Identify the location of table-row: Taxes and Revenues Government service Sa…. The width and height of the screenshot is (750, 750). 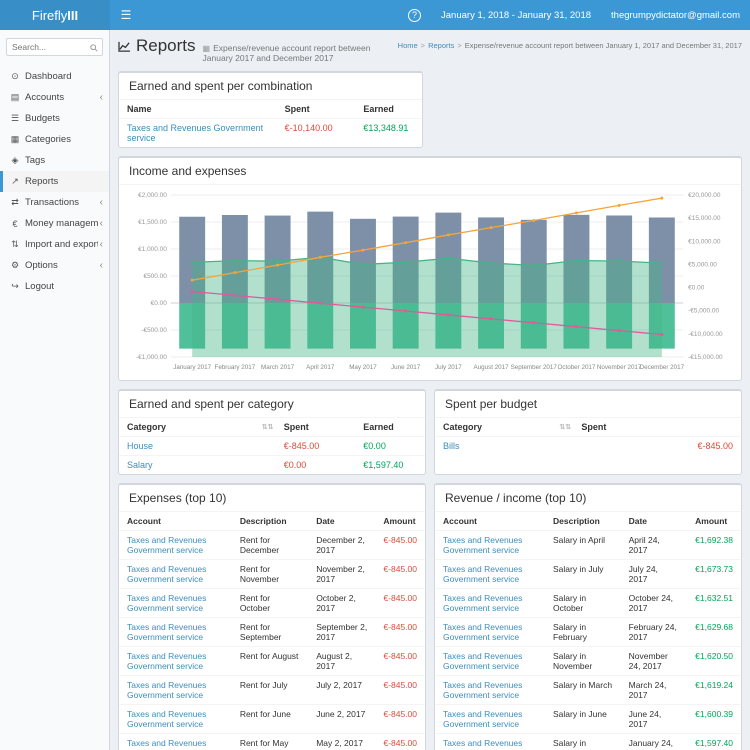
(588, 632).